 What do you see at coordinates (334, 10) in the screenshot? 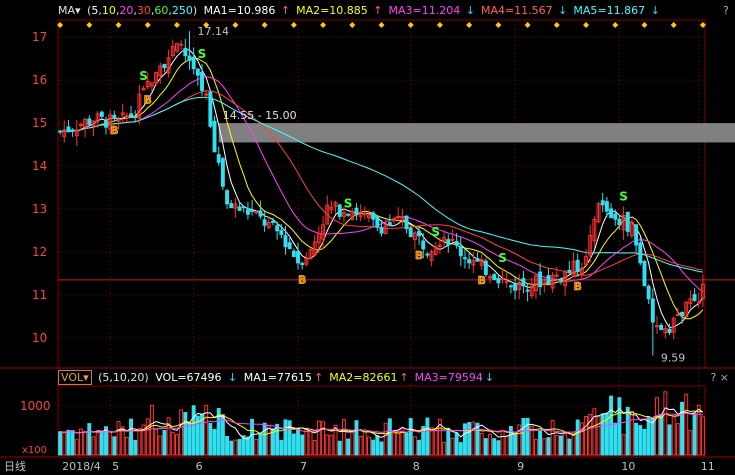
I see `ma-value: MA2=10.885` at bounding box center [334, 10].